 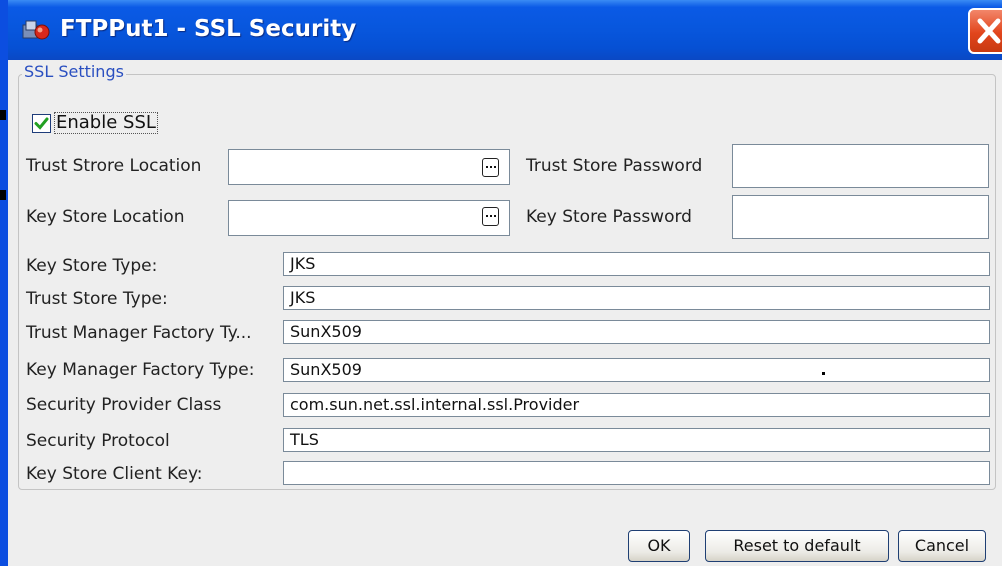 I want to click on key-store-password-label: Key Store Password, so click(x=609, y=217).